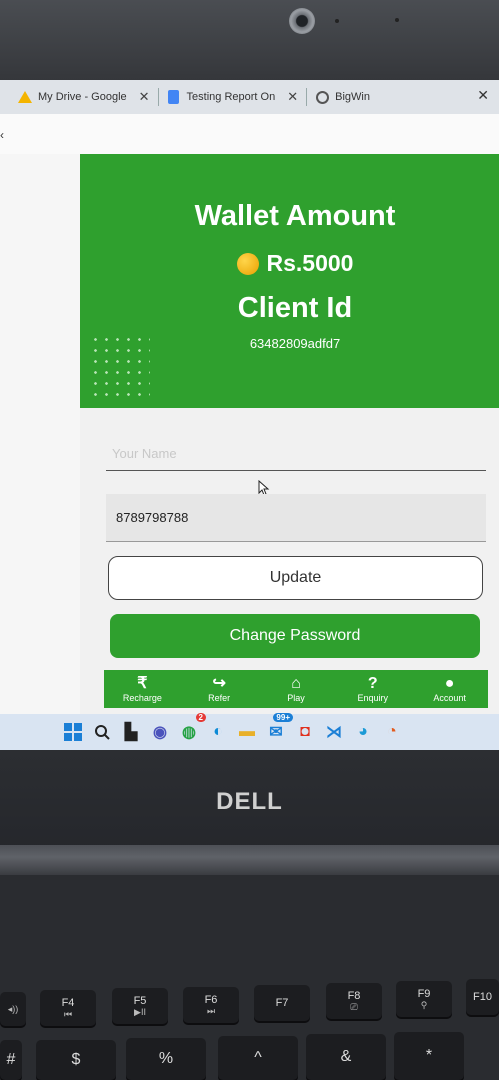  I want to click on google-docs-icon, so click(174, 97).